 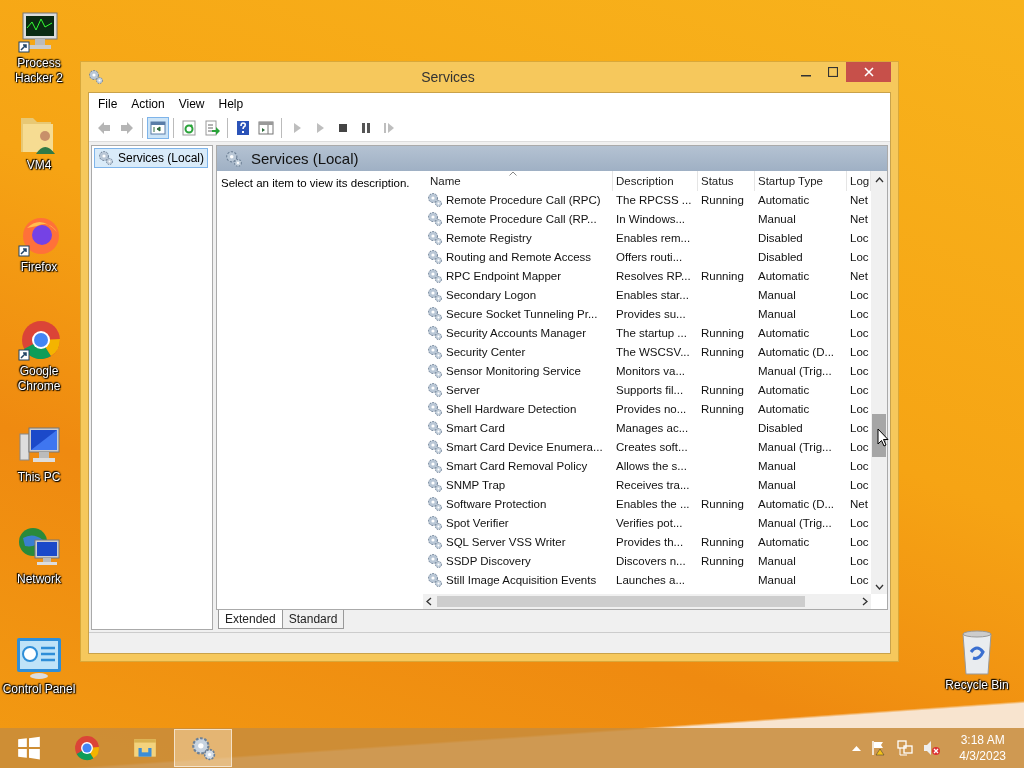 What do you see at coordinates (151, 158) in the screenshot?
I see `tree-item: Services (Local)` at bounding box center [151, 158].